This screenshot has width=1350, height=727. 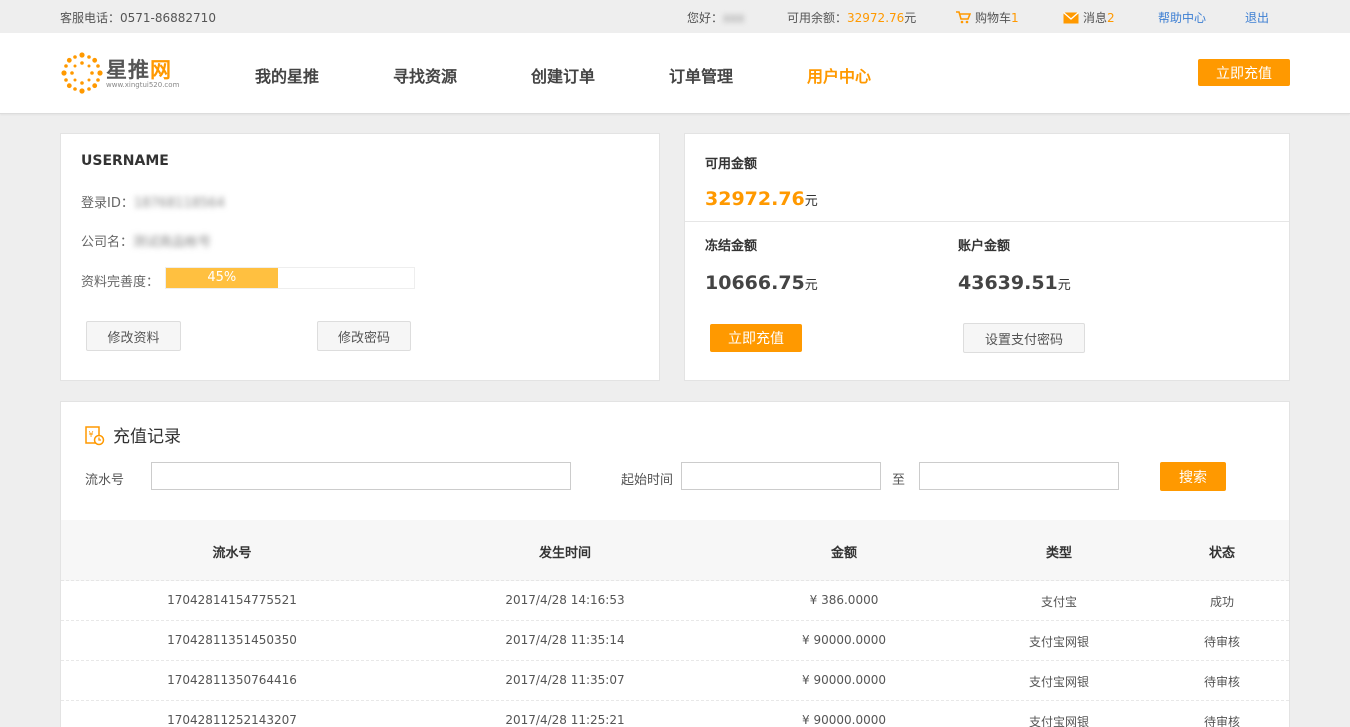 I want to click on available-amount-value: 32972.76, so click(x=755, y=199).